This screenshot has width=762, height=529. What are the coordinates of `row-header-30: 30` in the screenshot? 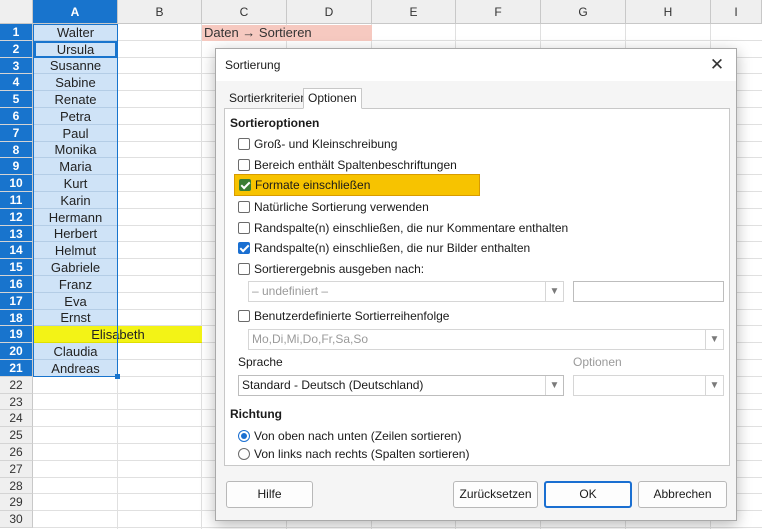 It's located at (16, 519).